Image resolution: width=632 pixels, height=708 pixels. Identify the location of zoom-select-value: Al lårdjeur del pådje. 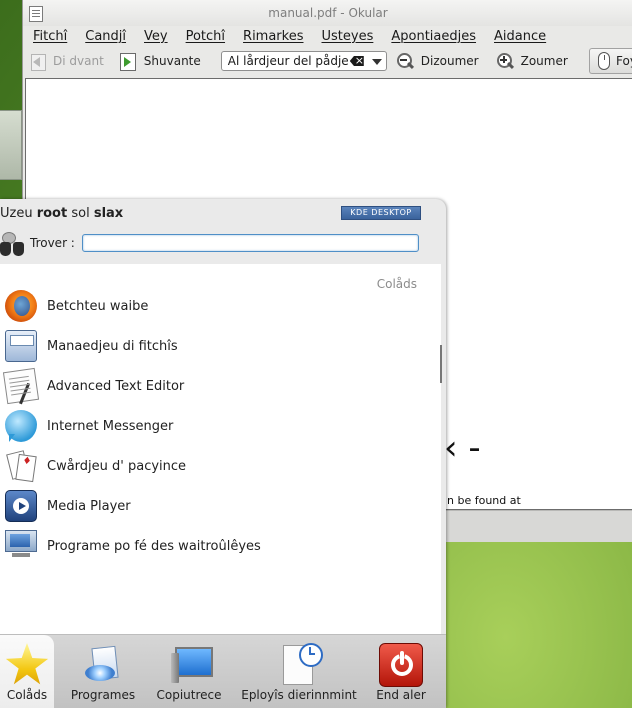
(288, 61).